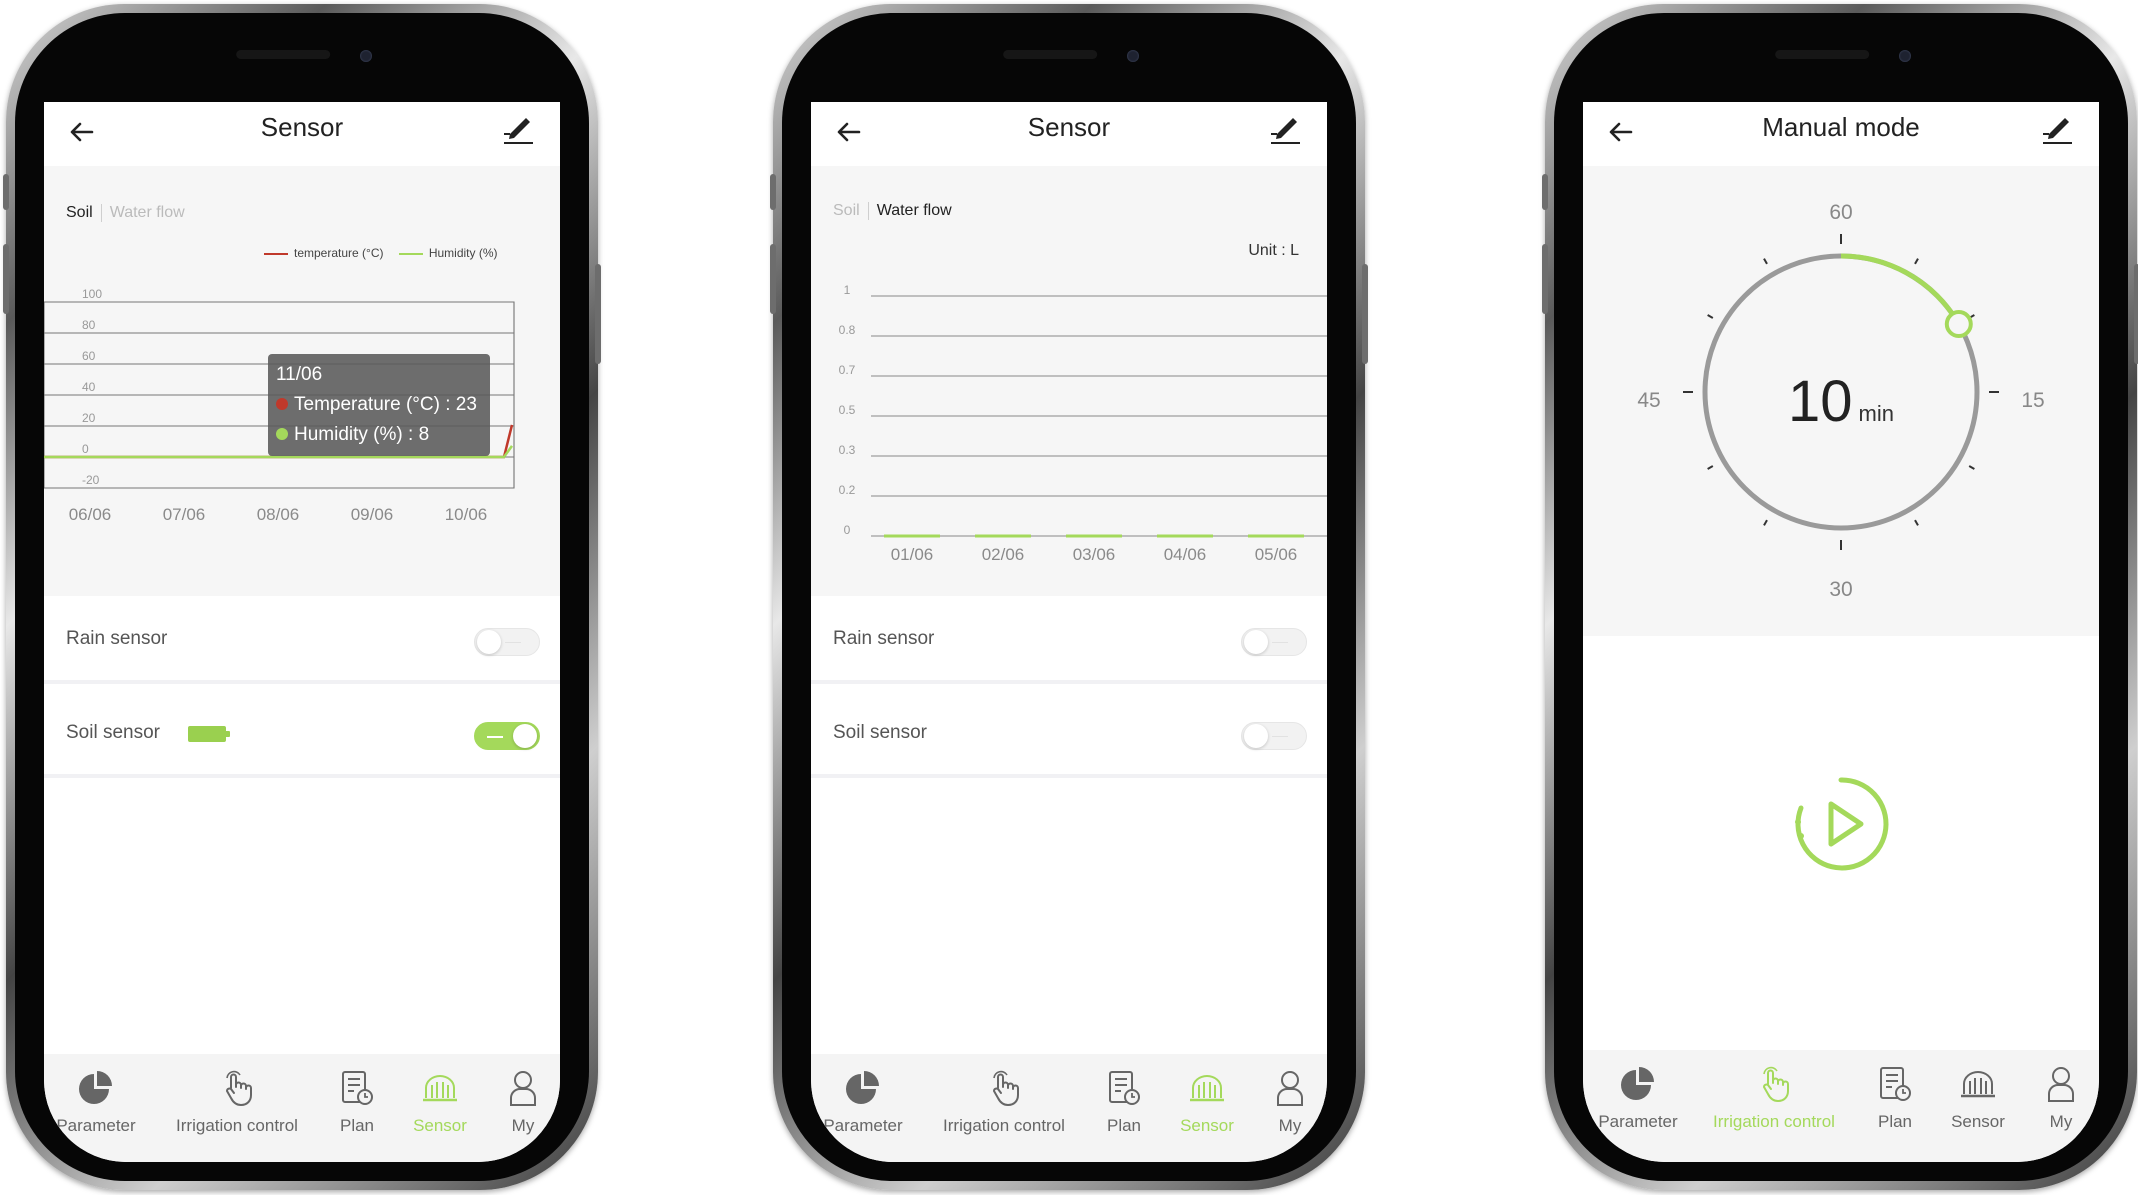 The image size is (2138, 1195). Describe the element at coordinates (463, 253) in the screenshot. I see `legend-humidity: Humidity (%)` at that location.